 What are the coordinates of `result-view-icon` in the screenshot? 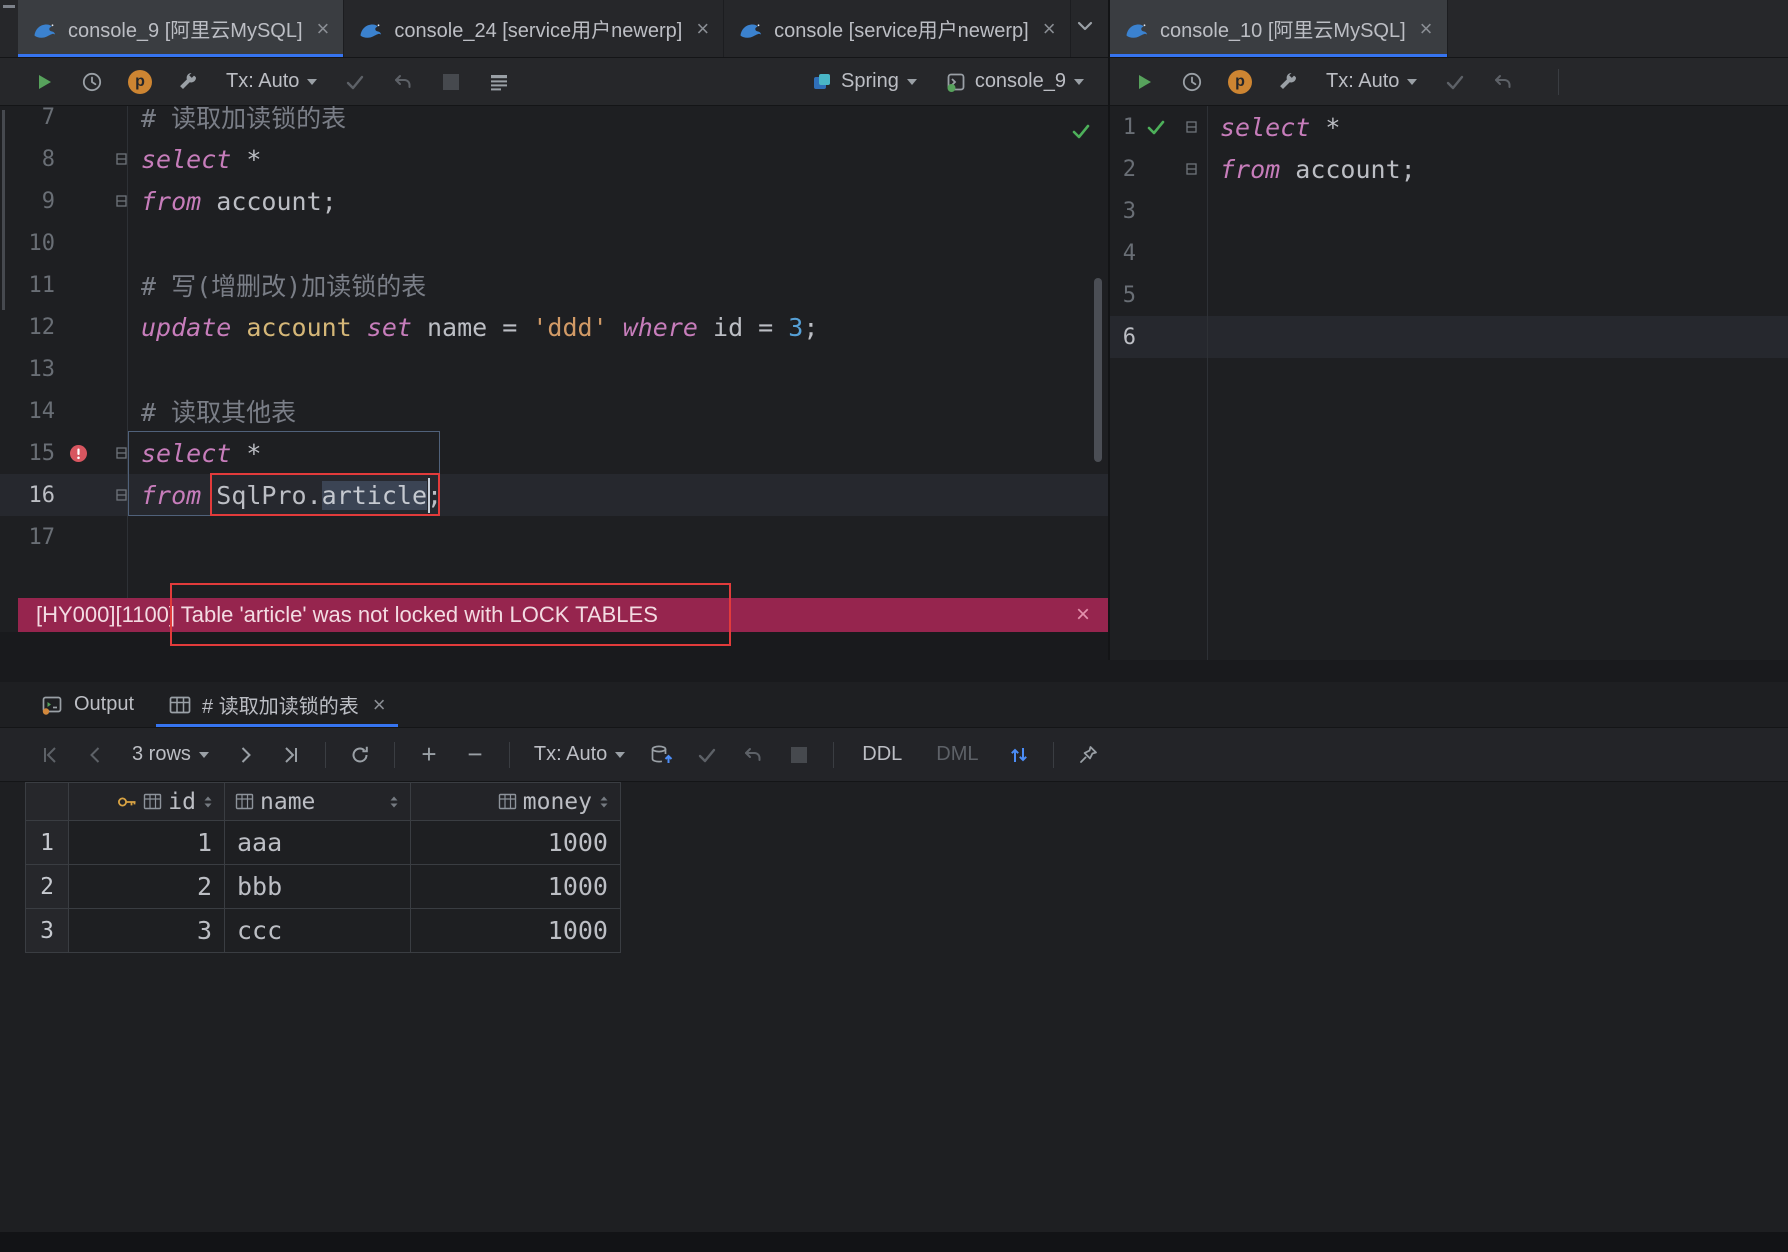 It's located at (499, 82).